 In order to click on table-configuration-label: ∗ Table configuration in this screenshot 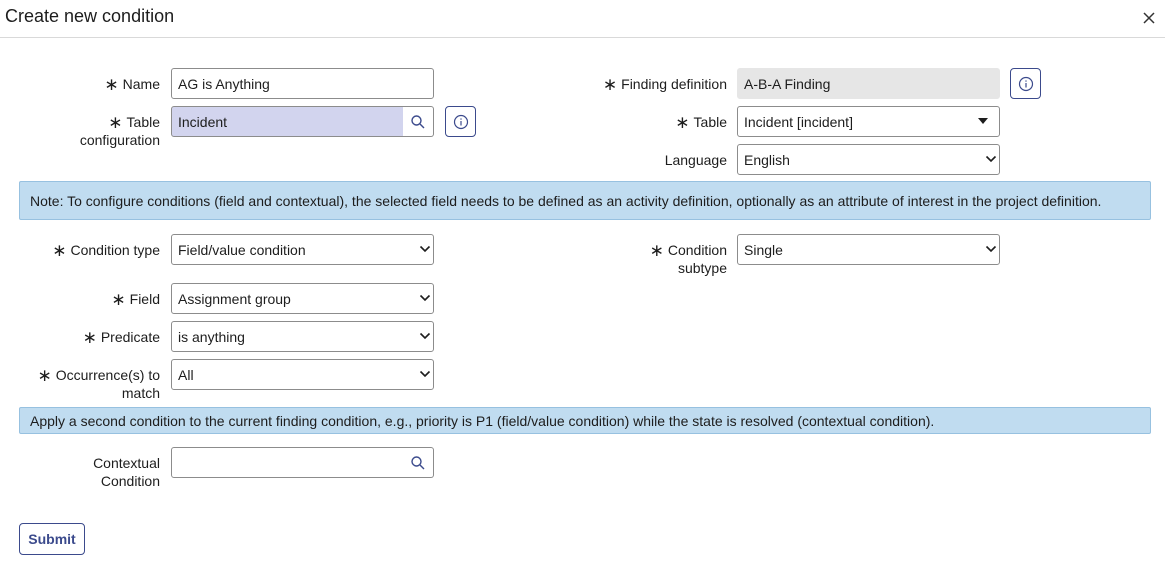, I will do `click(119, 131)`.